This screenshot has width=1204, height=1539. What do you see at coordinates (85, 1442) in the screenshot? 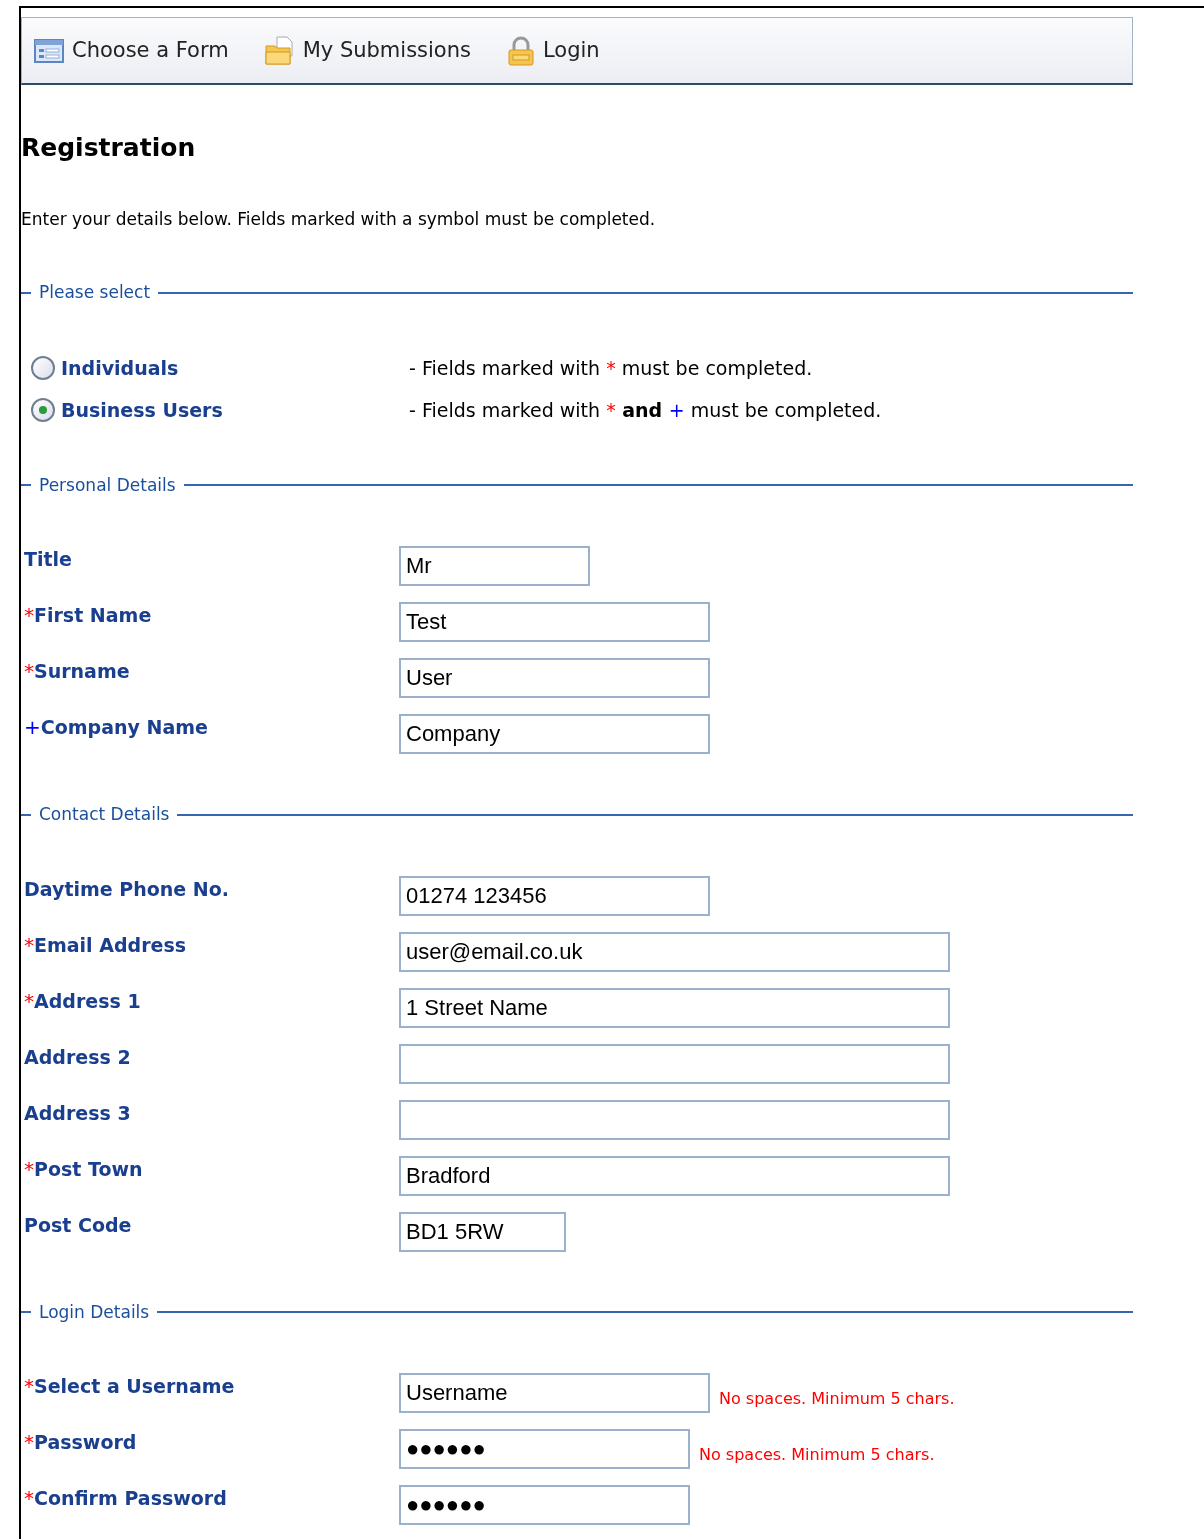
I see `field-label: Password` at bounding box center [85, 1442].